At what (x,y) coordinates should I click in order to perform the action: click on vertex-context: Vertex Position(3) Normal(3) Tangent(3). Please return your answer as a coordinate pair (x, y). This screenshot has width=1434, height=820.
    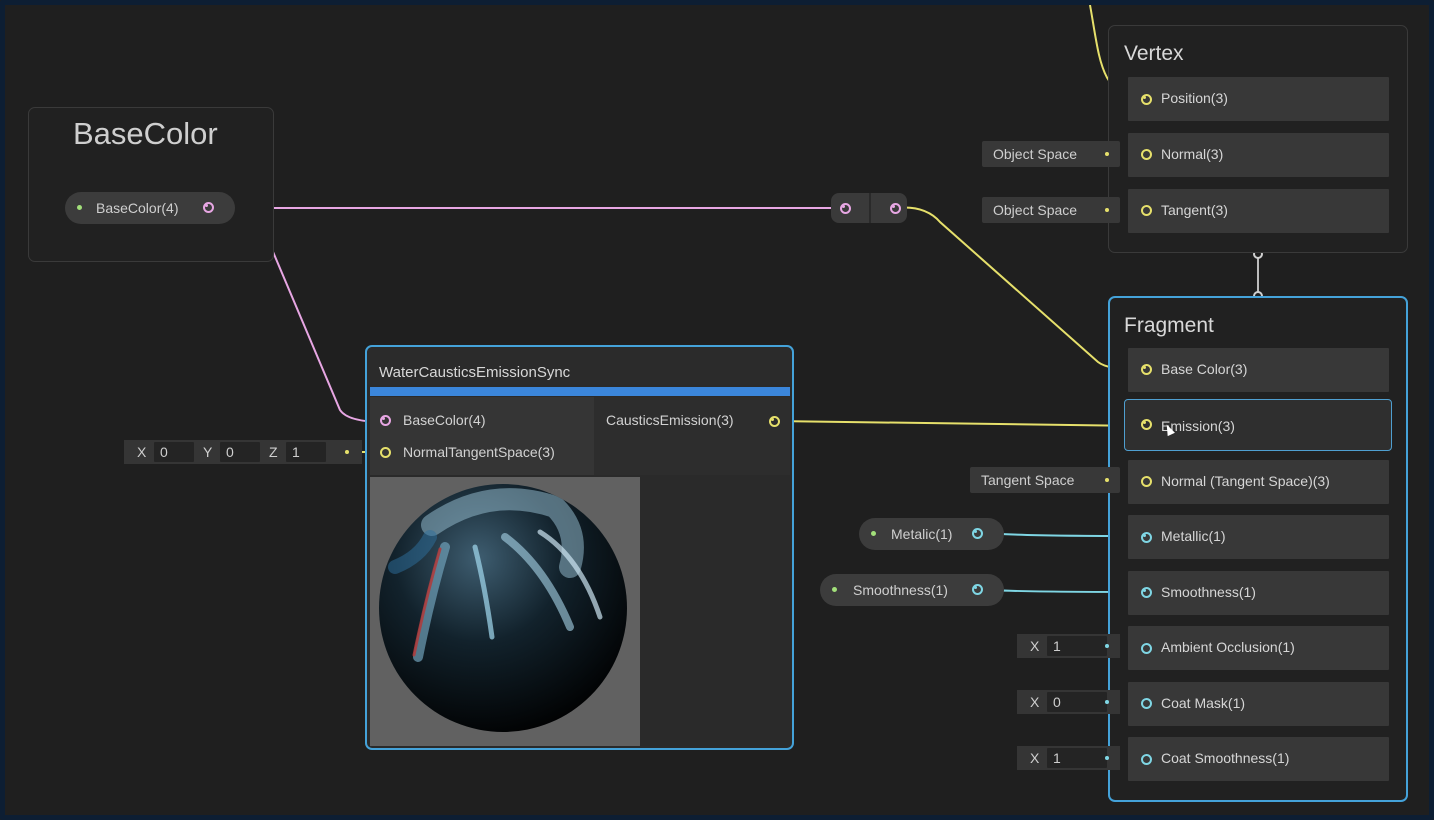
    Looking at the image, I should click on (1258, 139).